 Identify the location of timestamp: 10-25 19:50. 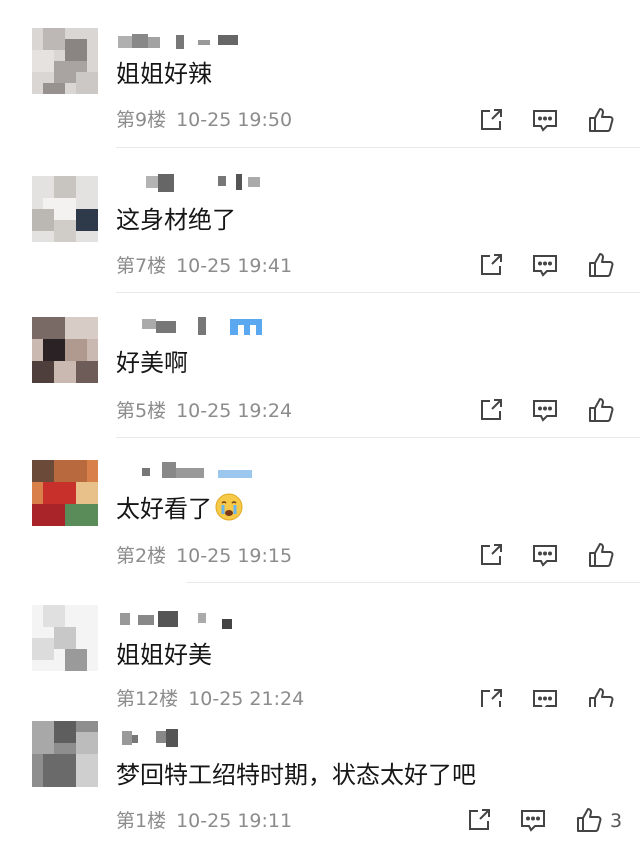
(234, 120).